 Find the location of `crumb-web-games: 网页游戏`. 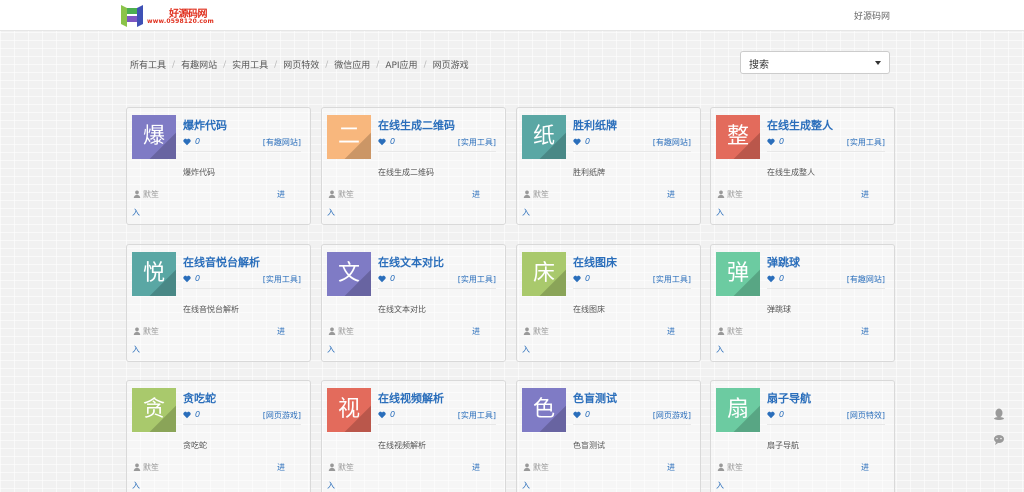

crumb-web-games: 网页游戏 is located at coordinates (451, 64).